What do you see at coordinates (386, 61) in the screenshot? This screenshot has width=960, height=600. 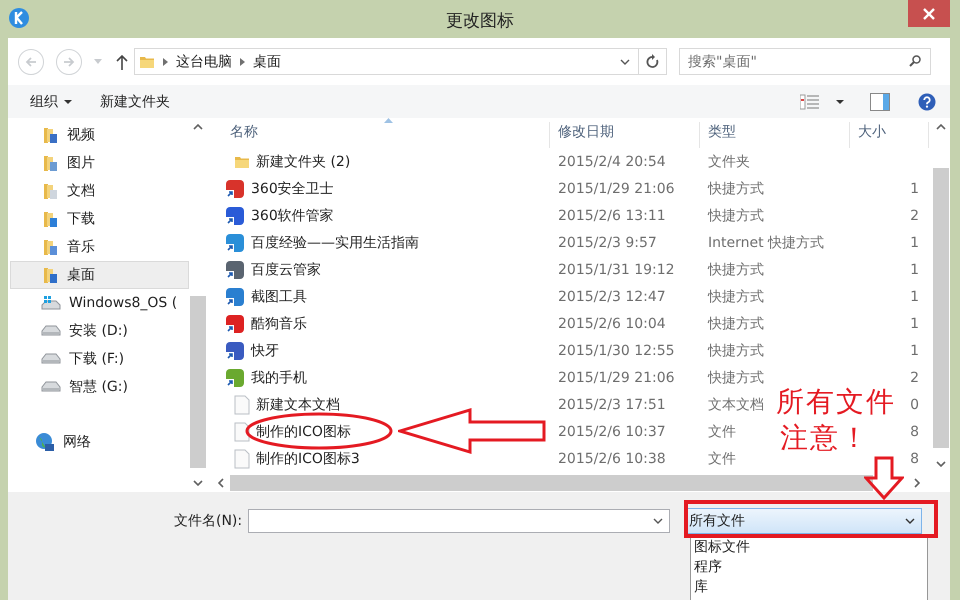 I see `address-bar: 这台电脑 桌面` at bounding box center [386, 61].